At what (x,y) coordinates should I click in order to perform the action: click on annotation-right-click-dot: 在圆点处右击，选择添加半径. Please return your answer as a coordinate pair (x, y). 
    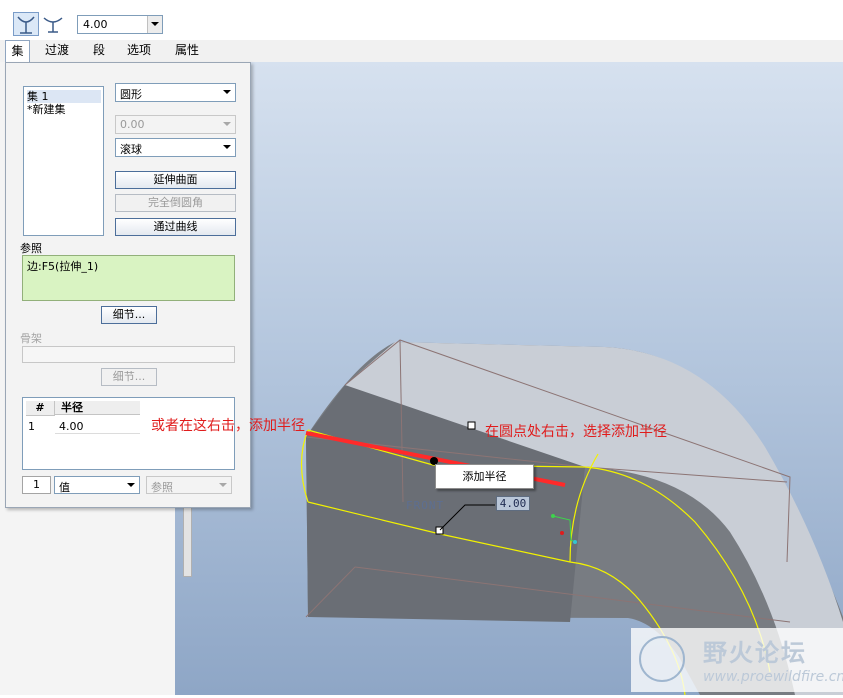
    Looking at the image, I should click on (576, 432).